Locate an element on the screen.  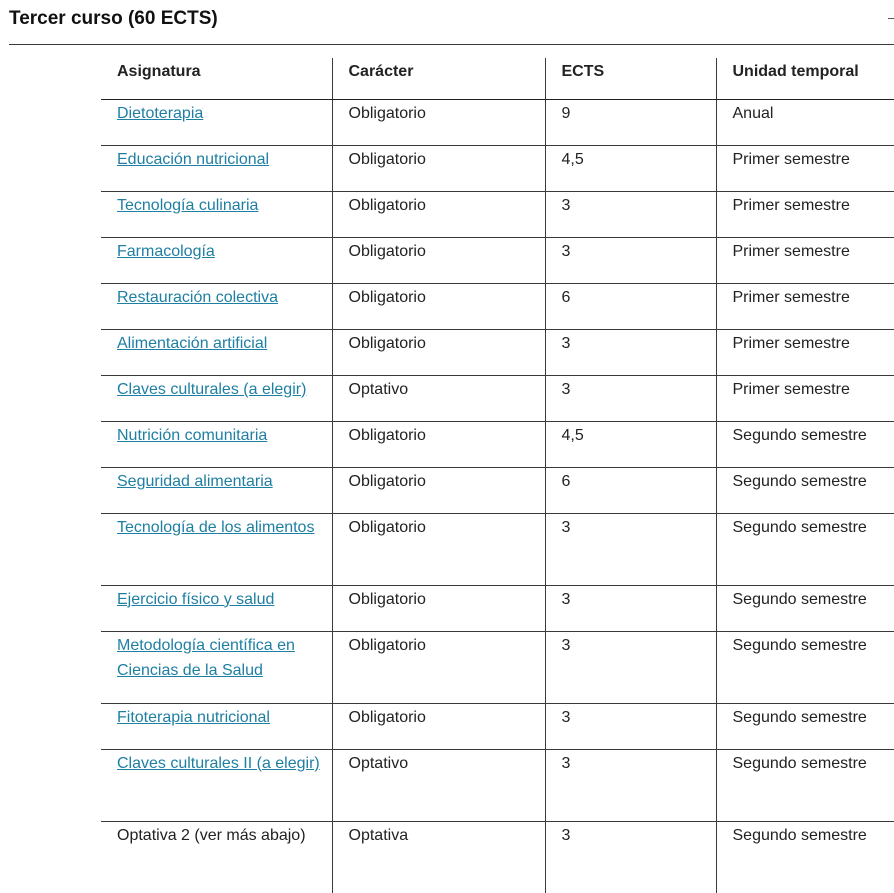
subject-cell: Farmacología is located at coordinates (216, 260).